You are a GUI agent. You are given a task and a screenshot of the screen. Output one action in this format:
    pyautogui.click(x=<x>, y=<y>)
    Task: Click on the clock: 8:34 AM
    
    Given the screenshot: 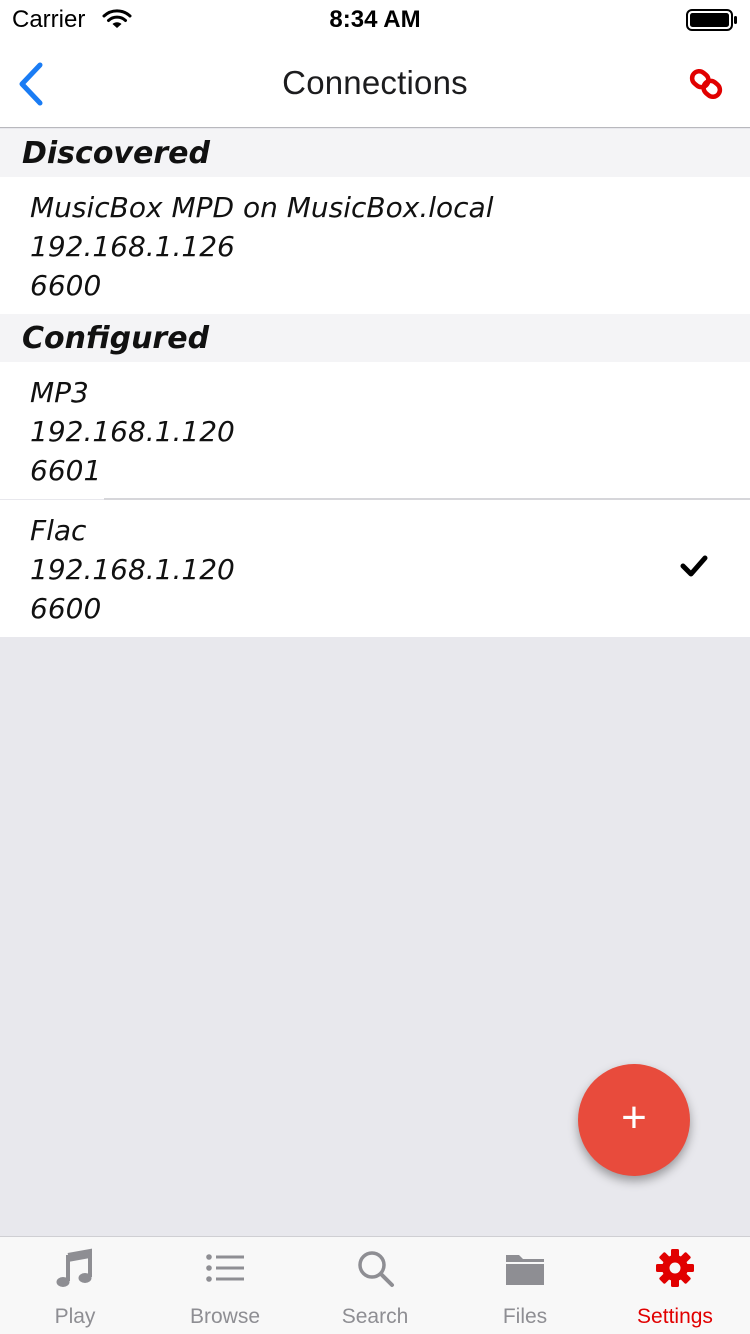 What is the action you would take?
    pyautogui.click(x=375, y=19)
    